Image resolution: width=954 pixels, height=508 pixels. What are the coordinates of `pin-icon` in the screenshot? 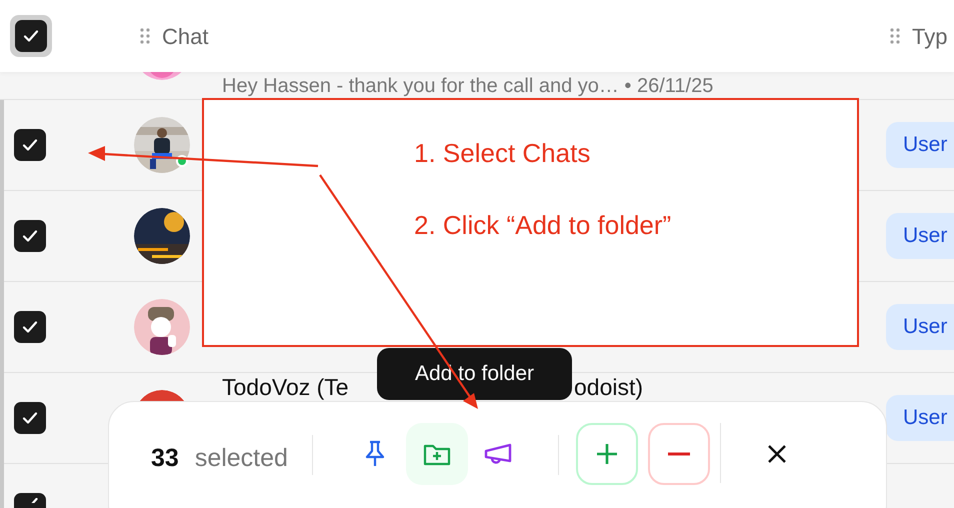 It's located at (375, 454).